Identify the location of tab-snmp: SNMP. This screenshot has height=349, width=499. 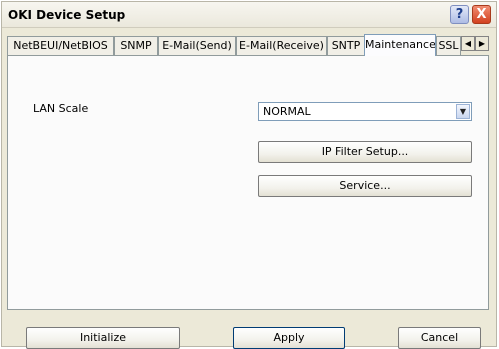
(136, 45).